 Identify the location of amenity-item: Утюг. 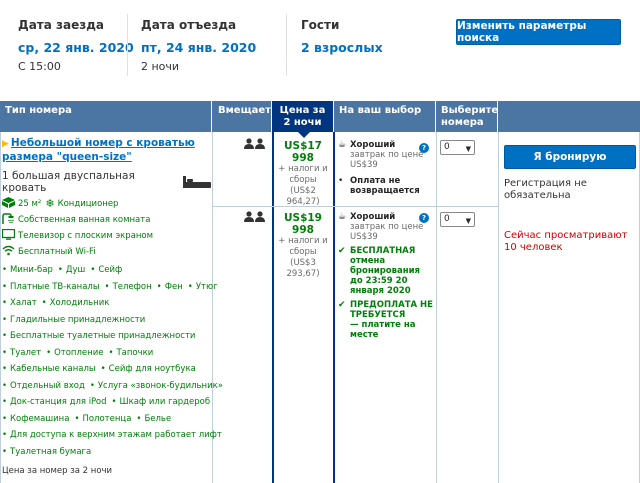
(203, 287).